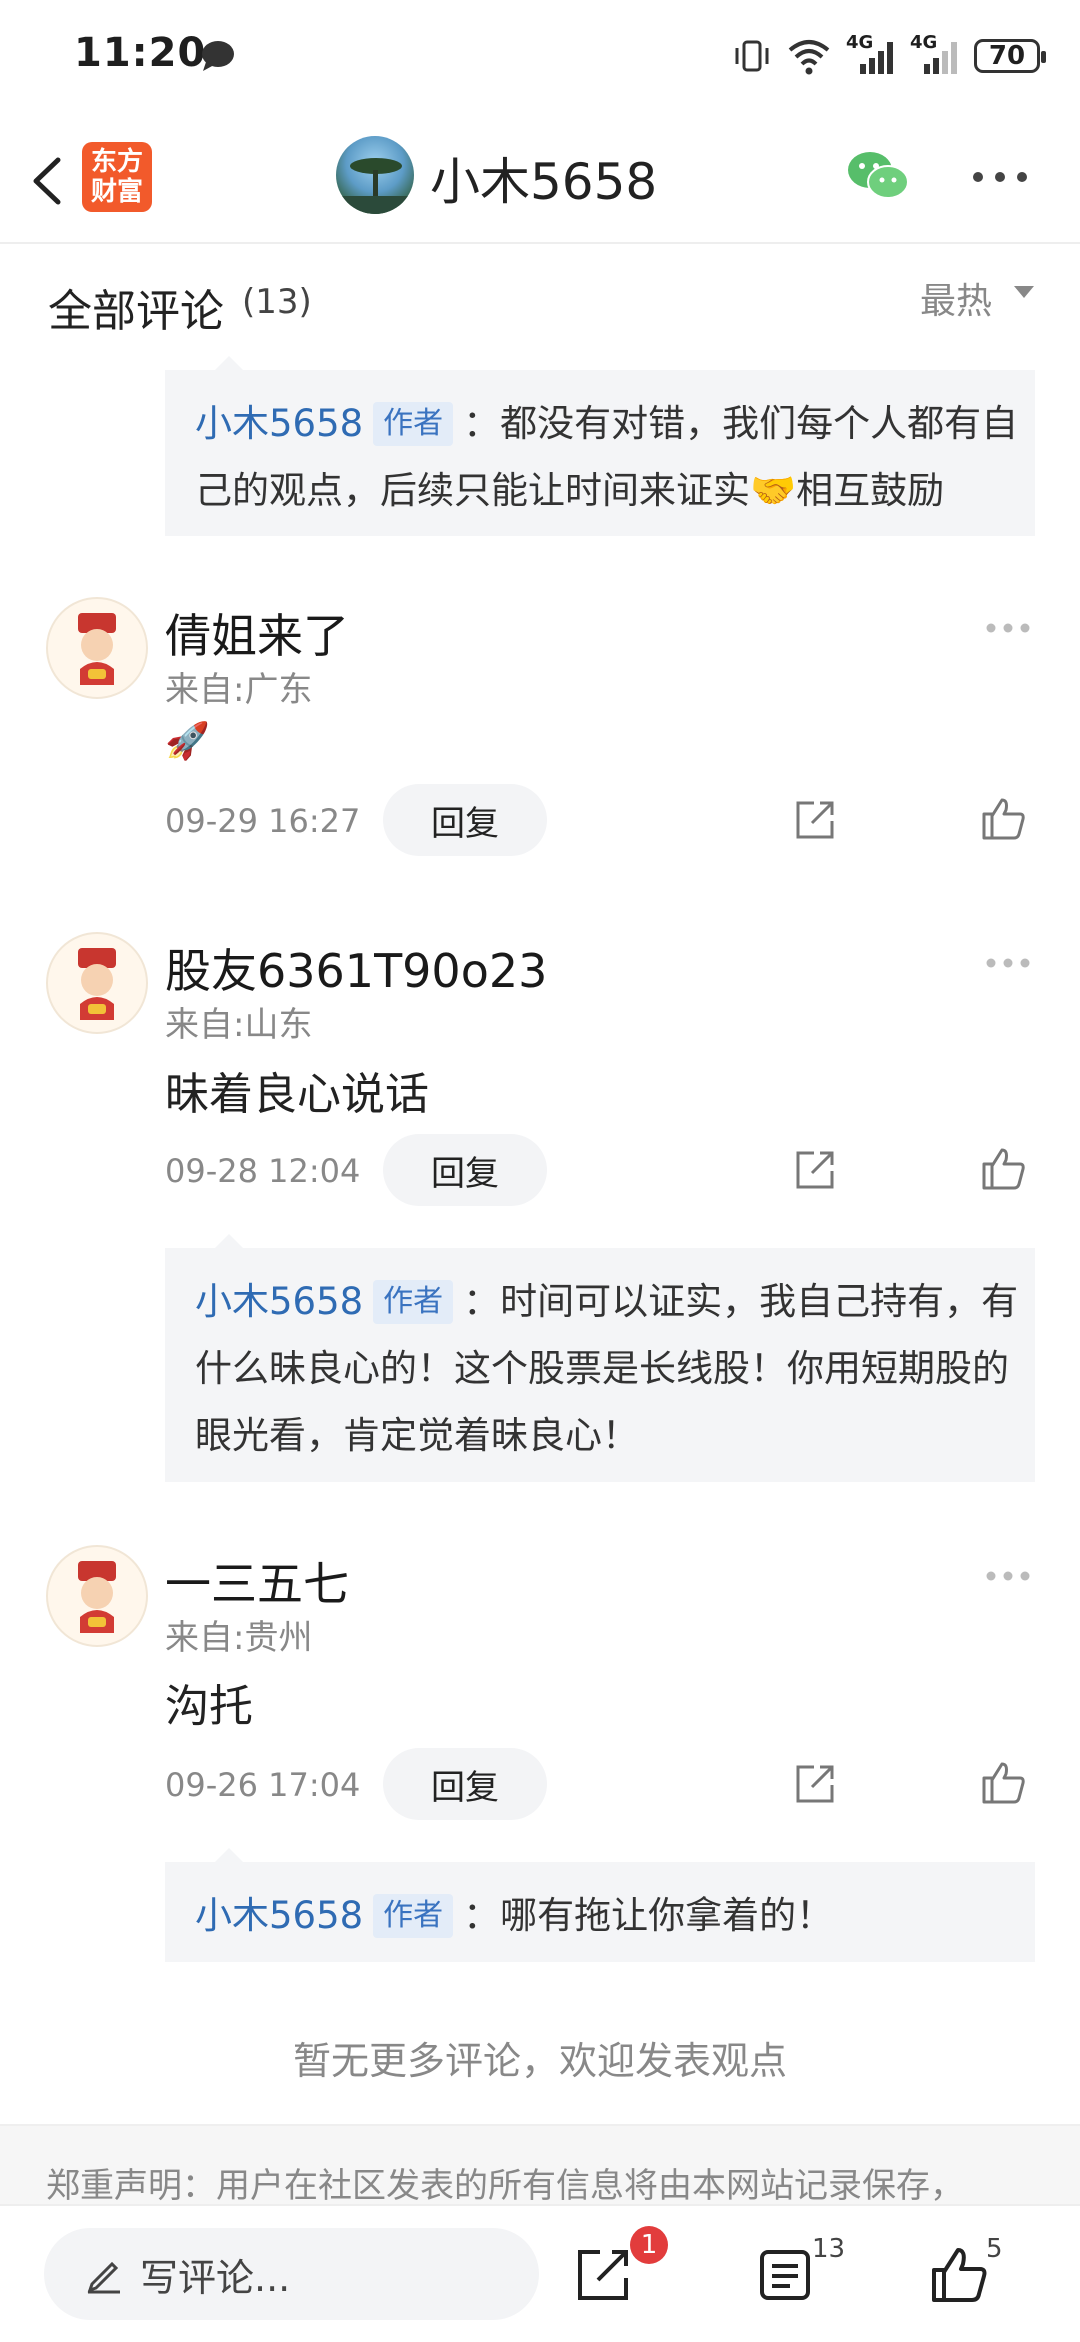 This screenshot has width=1080, height=2342. I want to click on app-logo: 东方 财富, so click(117, 177).